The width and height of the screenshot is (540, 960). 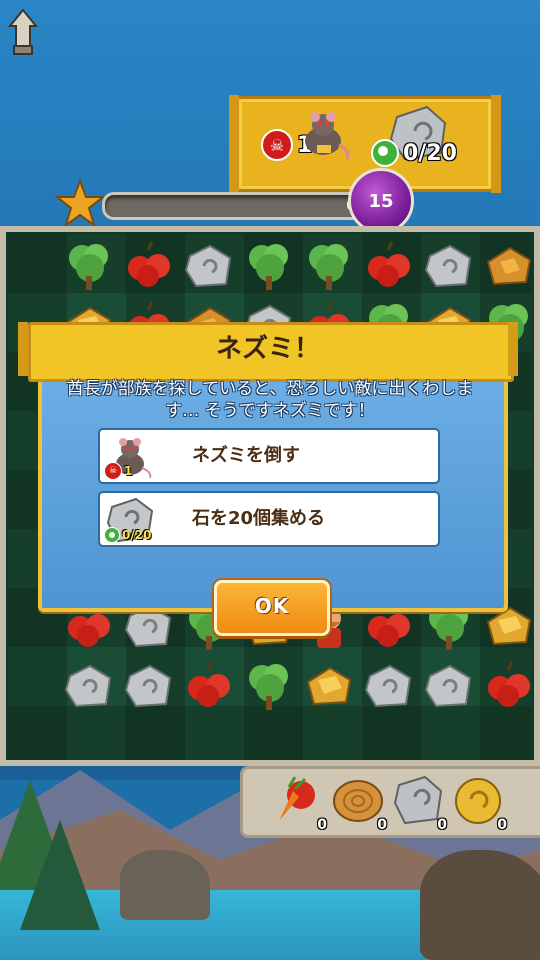 I want to click on objective-item: ☠ 1 ネズミを倒す, so click(x=269, y=456).